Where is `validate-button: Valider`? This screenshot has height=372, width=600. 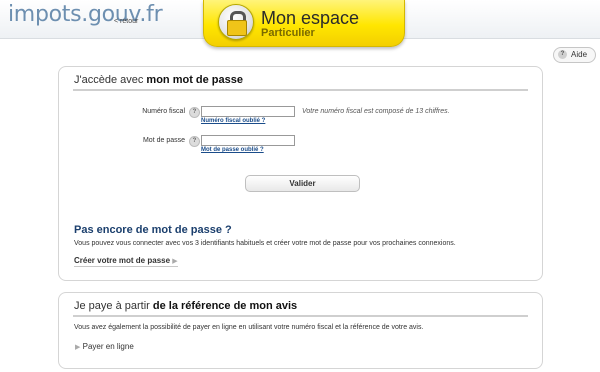
validate-button: Valider is located at coordinates (302, 183).